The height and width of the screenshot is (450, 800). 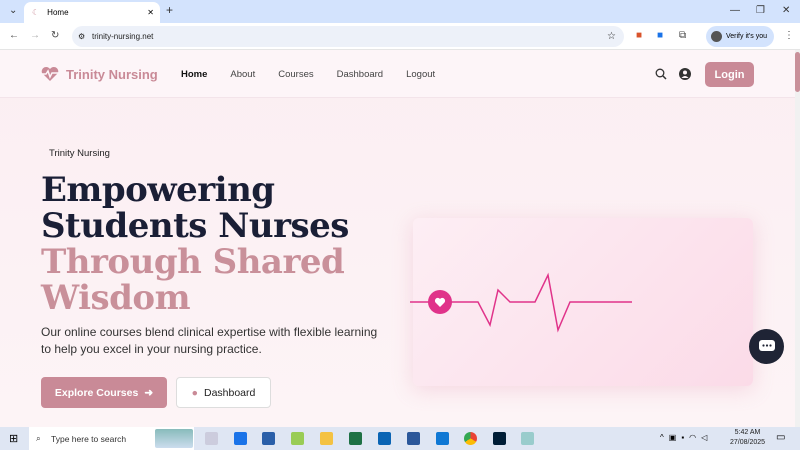 I want to click on outlook-new-icon, so click(x=442, y=438).